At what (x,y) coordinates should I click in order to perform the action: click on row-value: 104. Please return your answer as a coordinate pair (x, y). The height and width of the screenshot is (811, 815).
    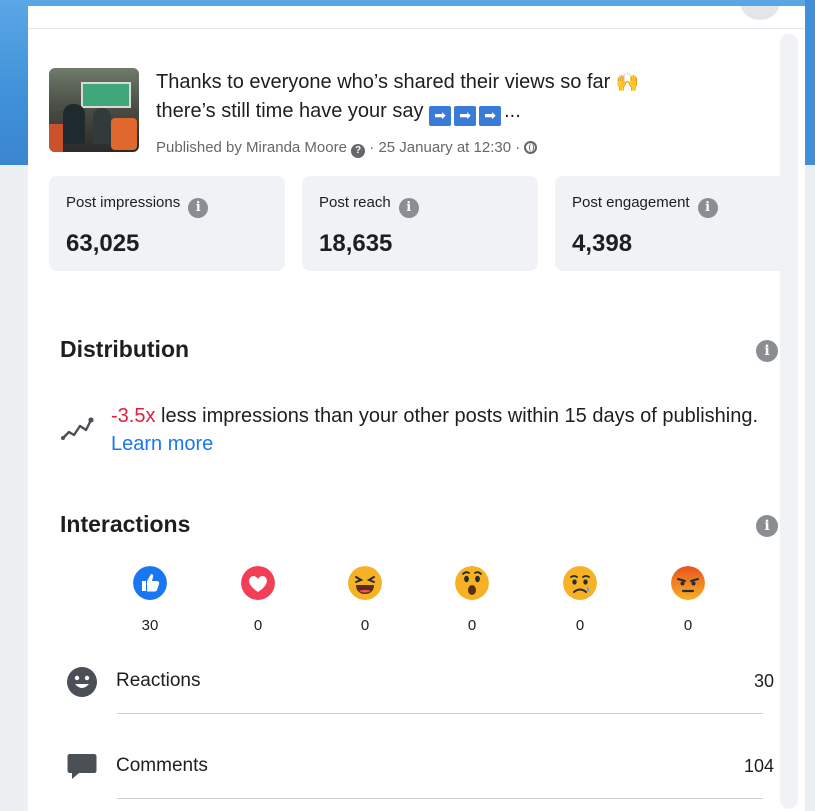
    Looking at the image, I should click on (758, 766).